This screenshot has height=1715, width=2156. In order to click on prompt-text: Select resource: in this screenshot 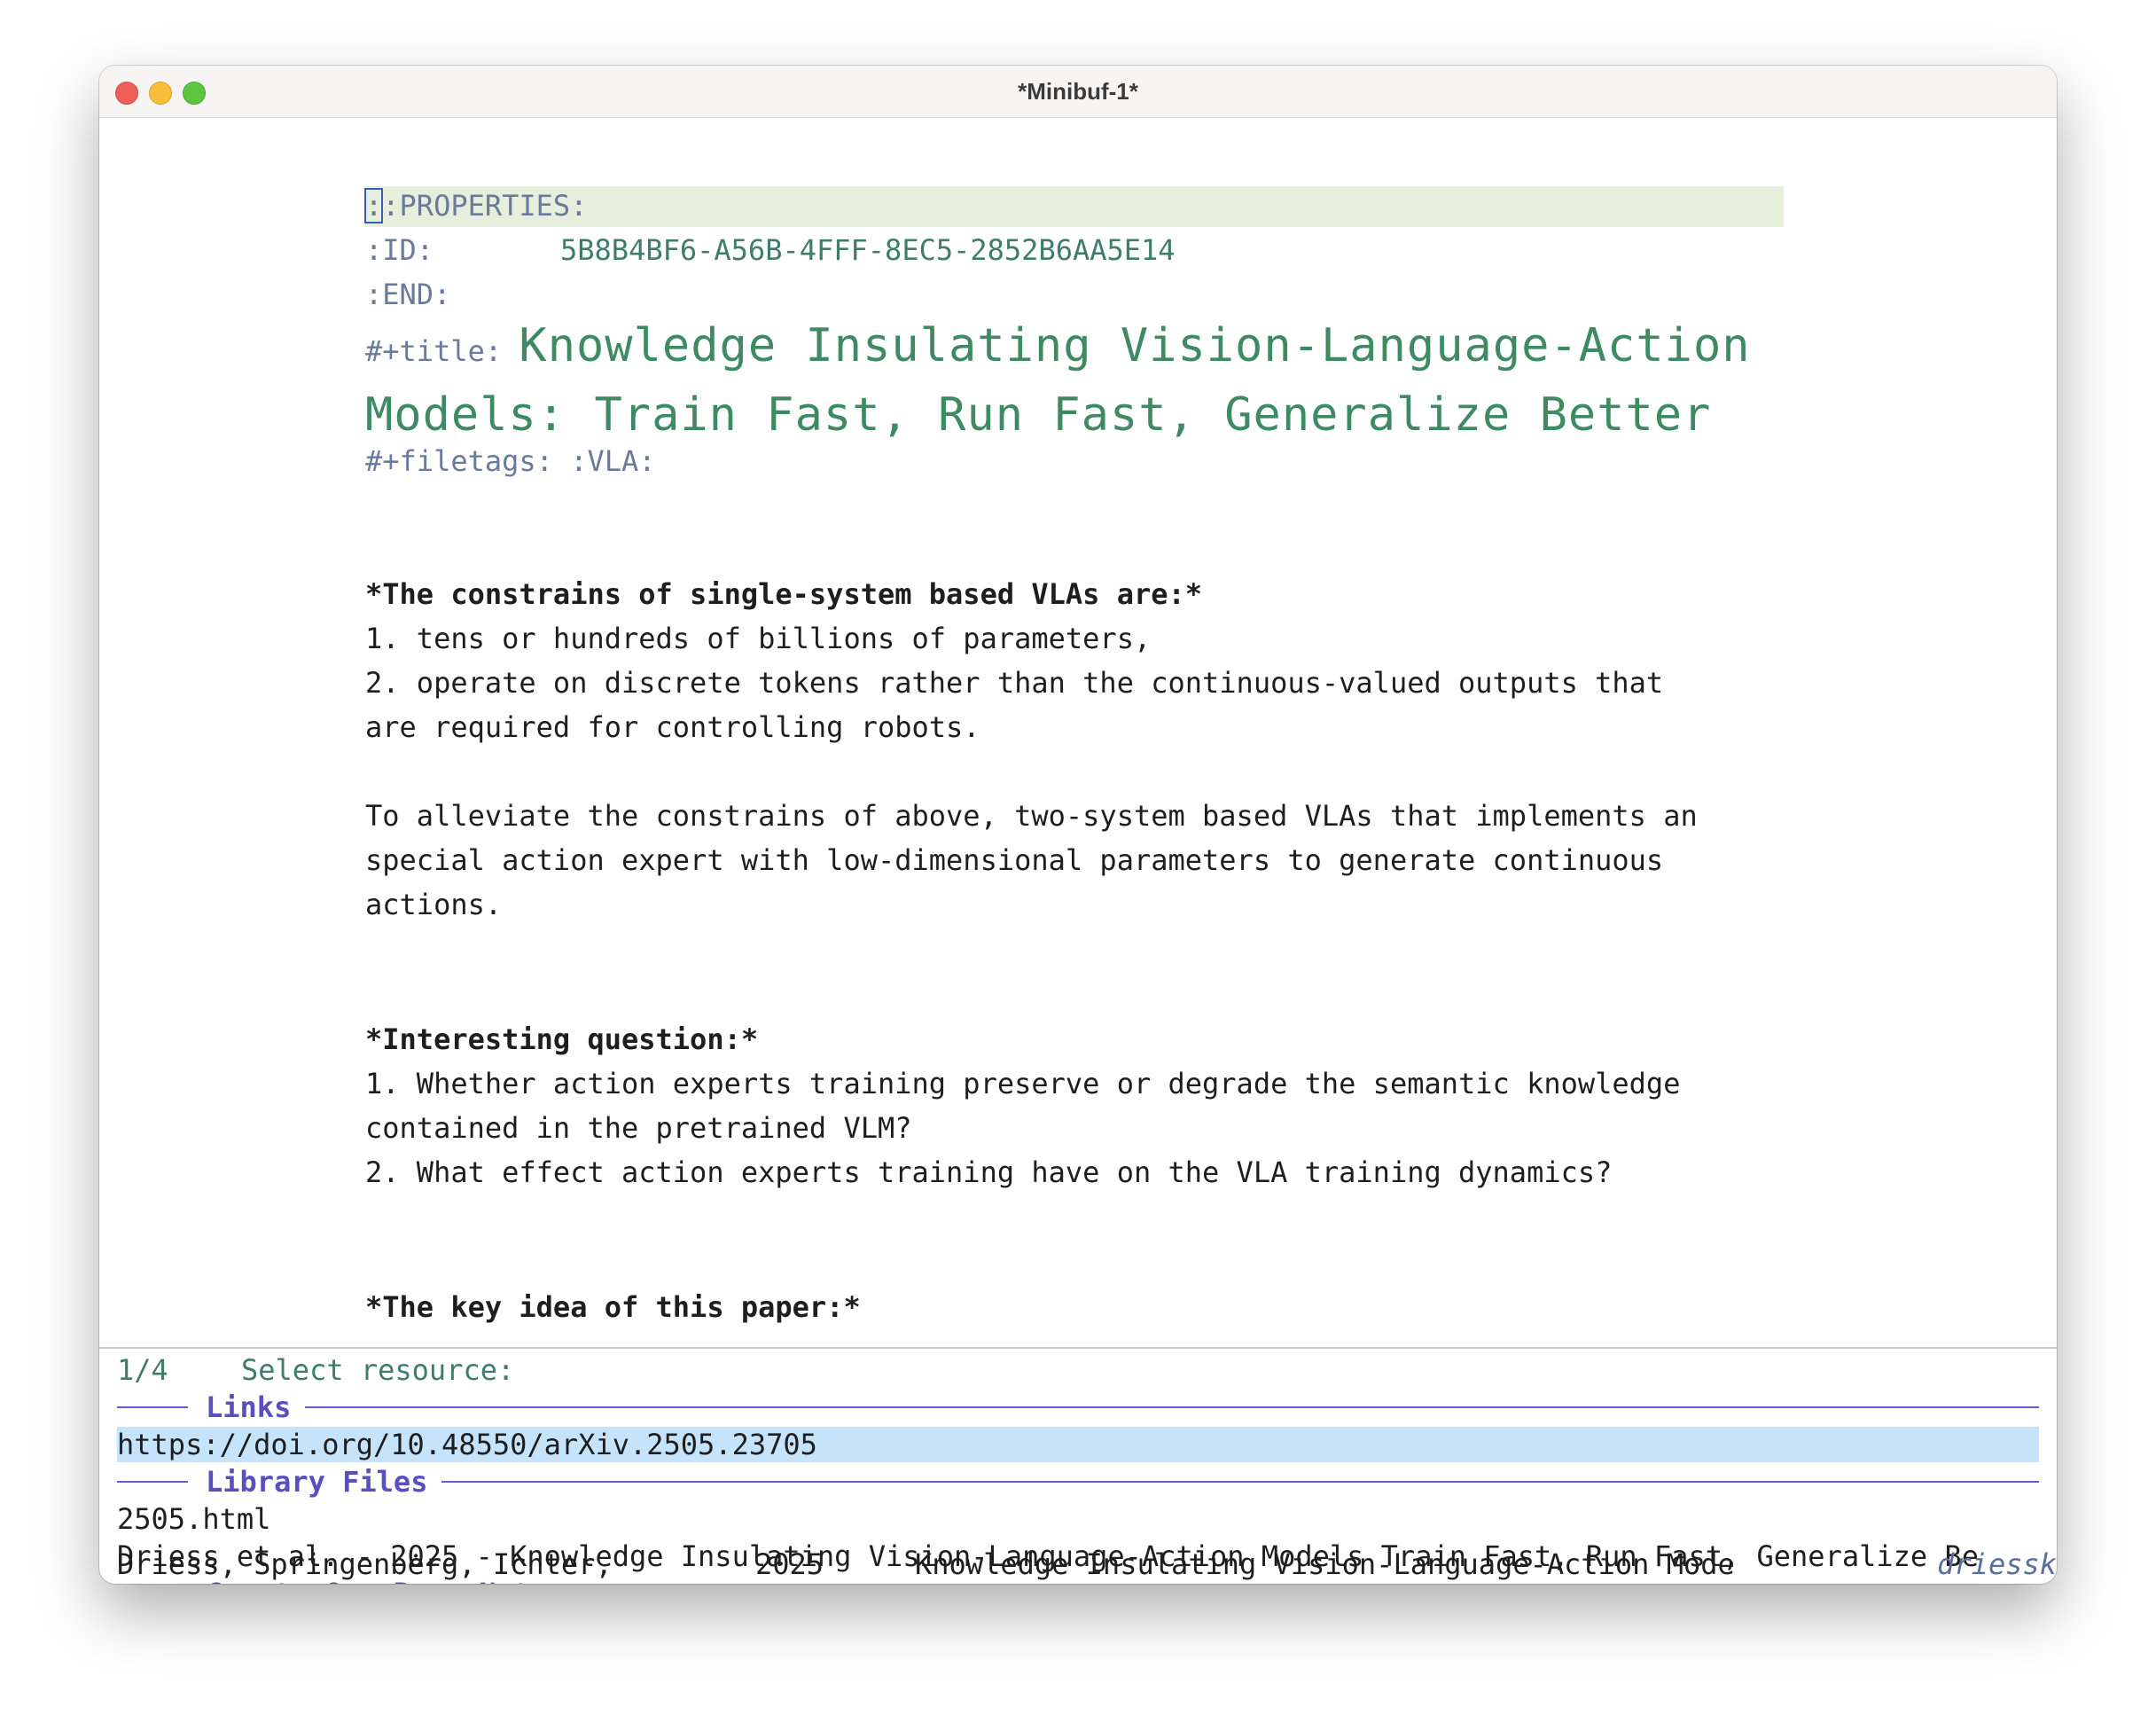, I will do `click(378, 1370)`.